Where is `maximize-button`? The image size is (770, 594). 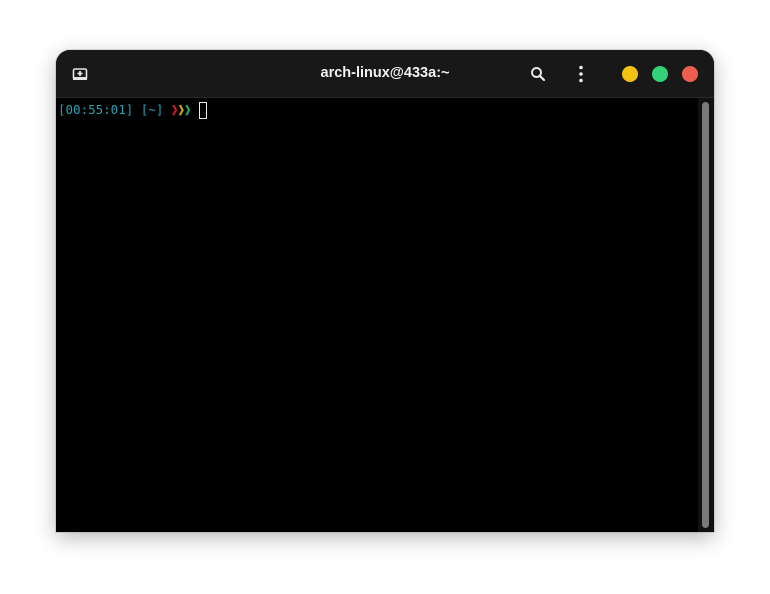
maximize-button is located at coordinates (660, 74).